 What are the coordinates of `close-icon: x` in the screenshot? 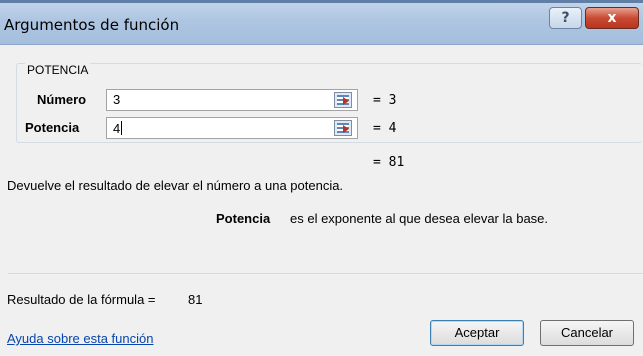 It's located at (612, 18).